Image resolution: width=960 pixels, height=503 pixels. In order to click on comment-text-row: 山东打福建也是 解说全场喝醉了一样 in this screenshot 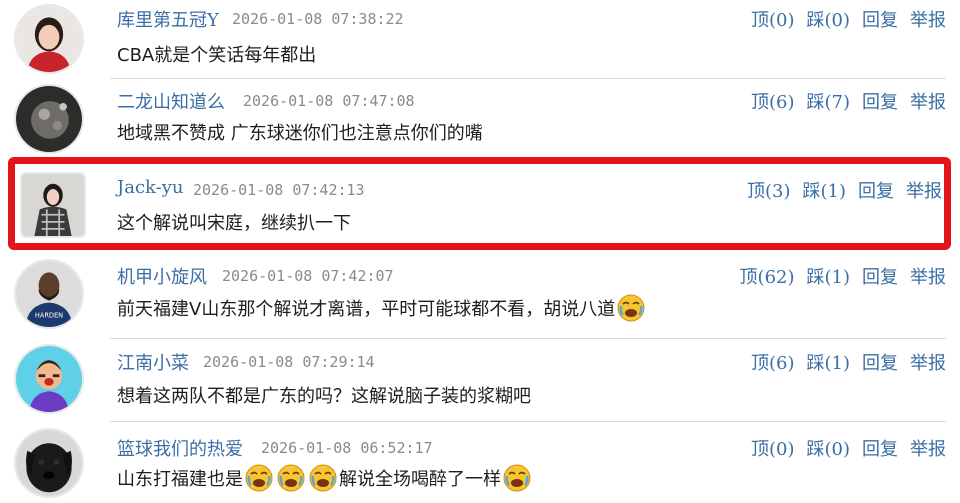, I will do `click(325, 478)`.